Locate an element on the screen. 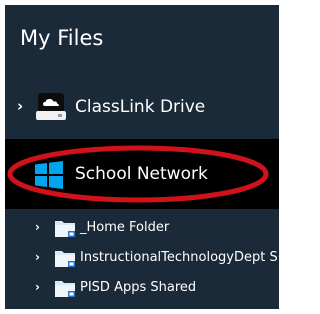 This screenshot has width=320, height=314. classlink-drive-item: › ClassLink Drive is located at coordinates (142, 107).